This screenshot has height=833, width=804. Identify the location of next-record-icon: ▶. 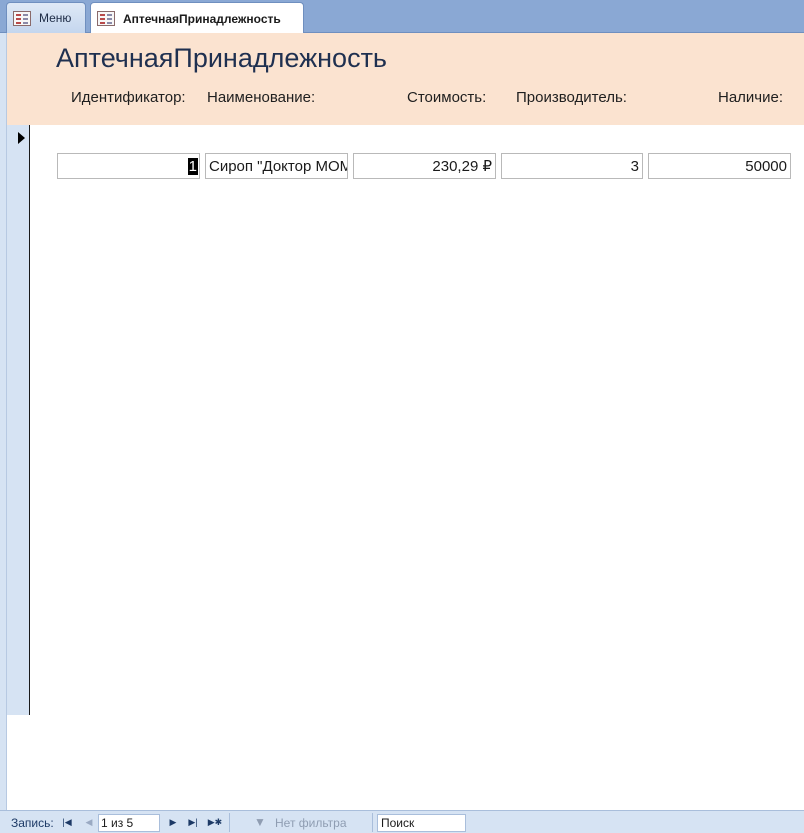
(173, 822).